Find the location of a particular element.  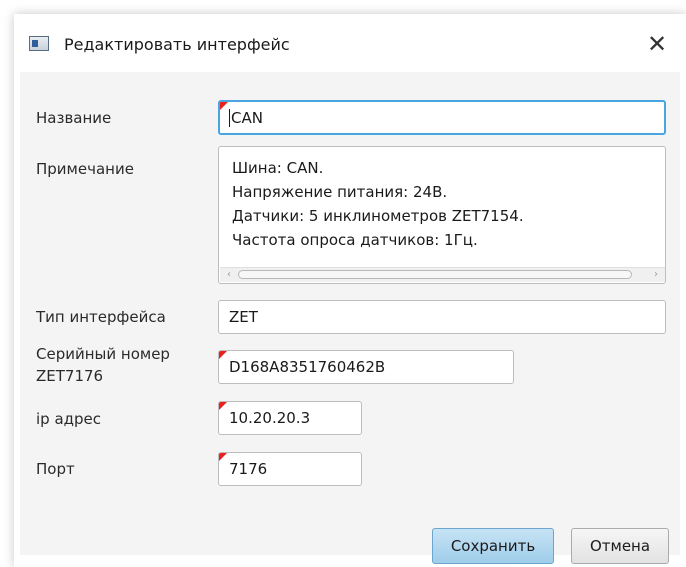

serial-number-input: D168A8351760462B is located at coordinates (366, 367).